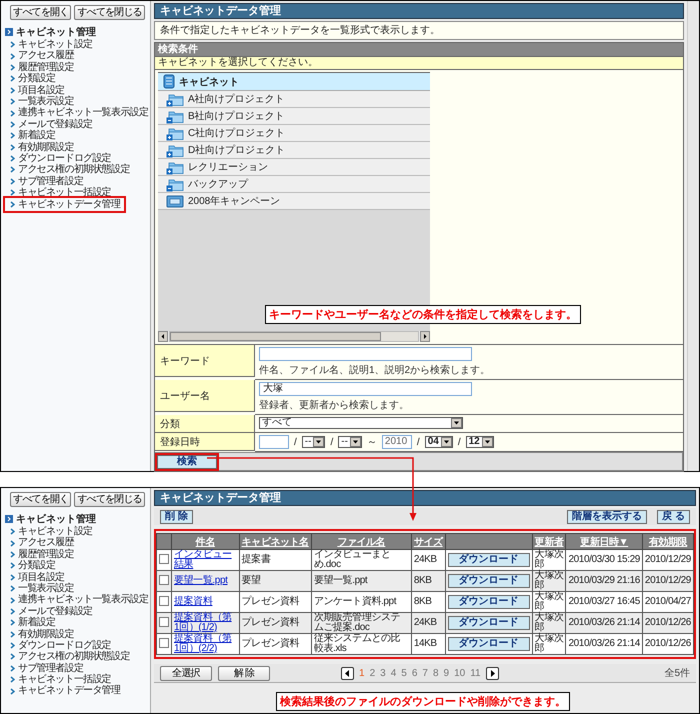 This screenshot has width=700, height=714. Describe the element at coordinates (492, 673) in the screenshot. I see `next-page-icon` at that location.